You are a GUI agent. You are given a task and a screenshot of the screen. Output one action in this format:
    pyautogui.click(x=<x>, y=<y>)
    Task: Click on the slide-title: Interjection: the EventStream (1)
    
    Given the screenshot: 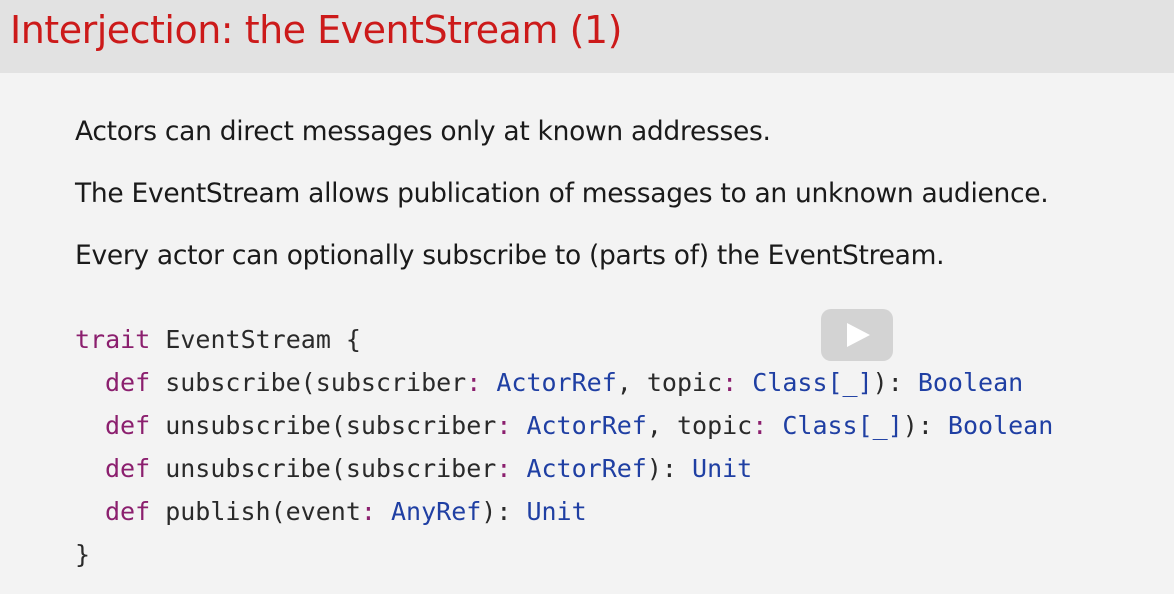 What is the action you would take?
    pyautogui.click(x=316, y=30)
    